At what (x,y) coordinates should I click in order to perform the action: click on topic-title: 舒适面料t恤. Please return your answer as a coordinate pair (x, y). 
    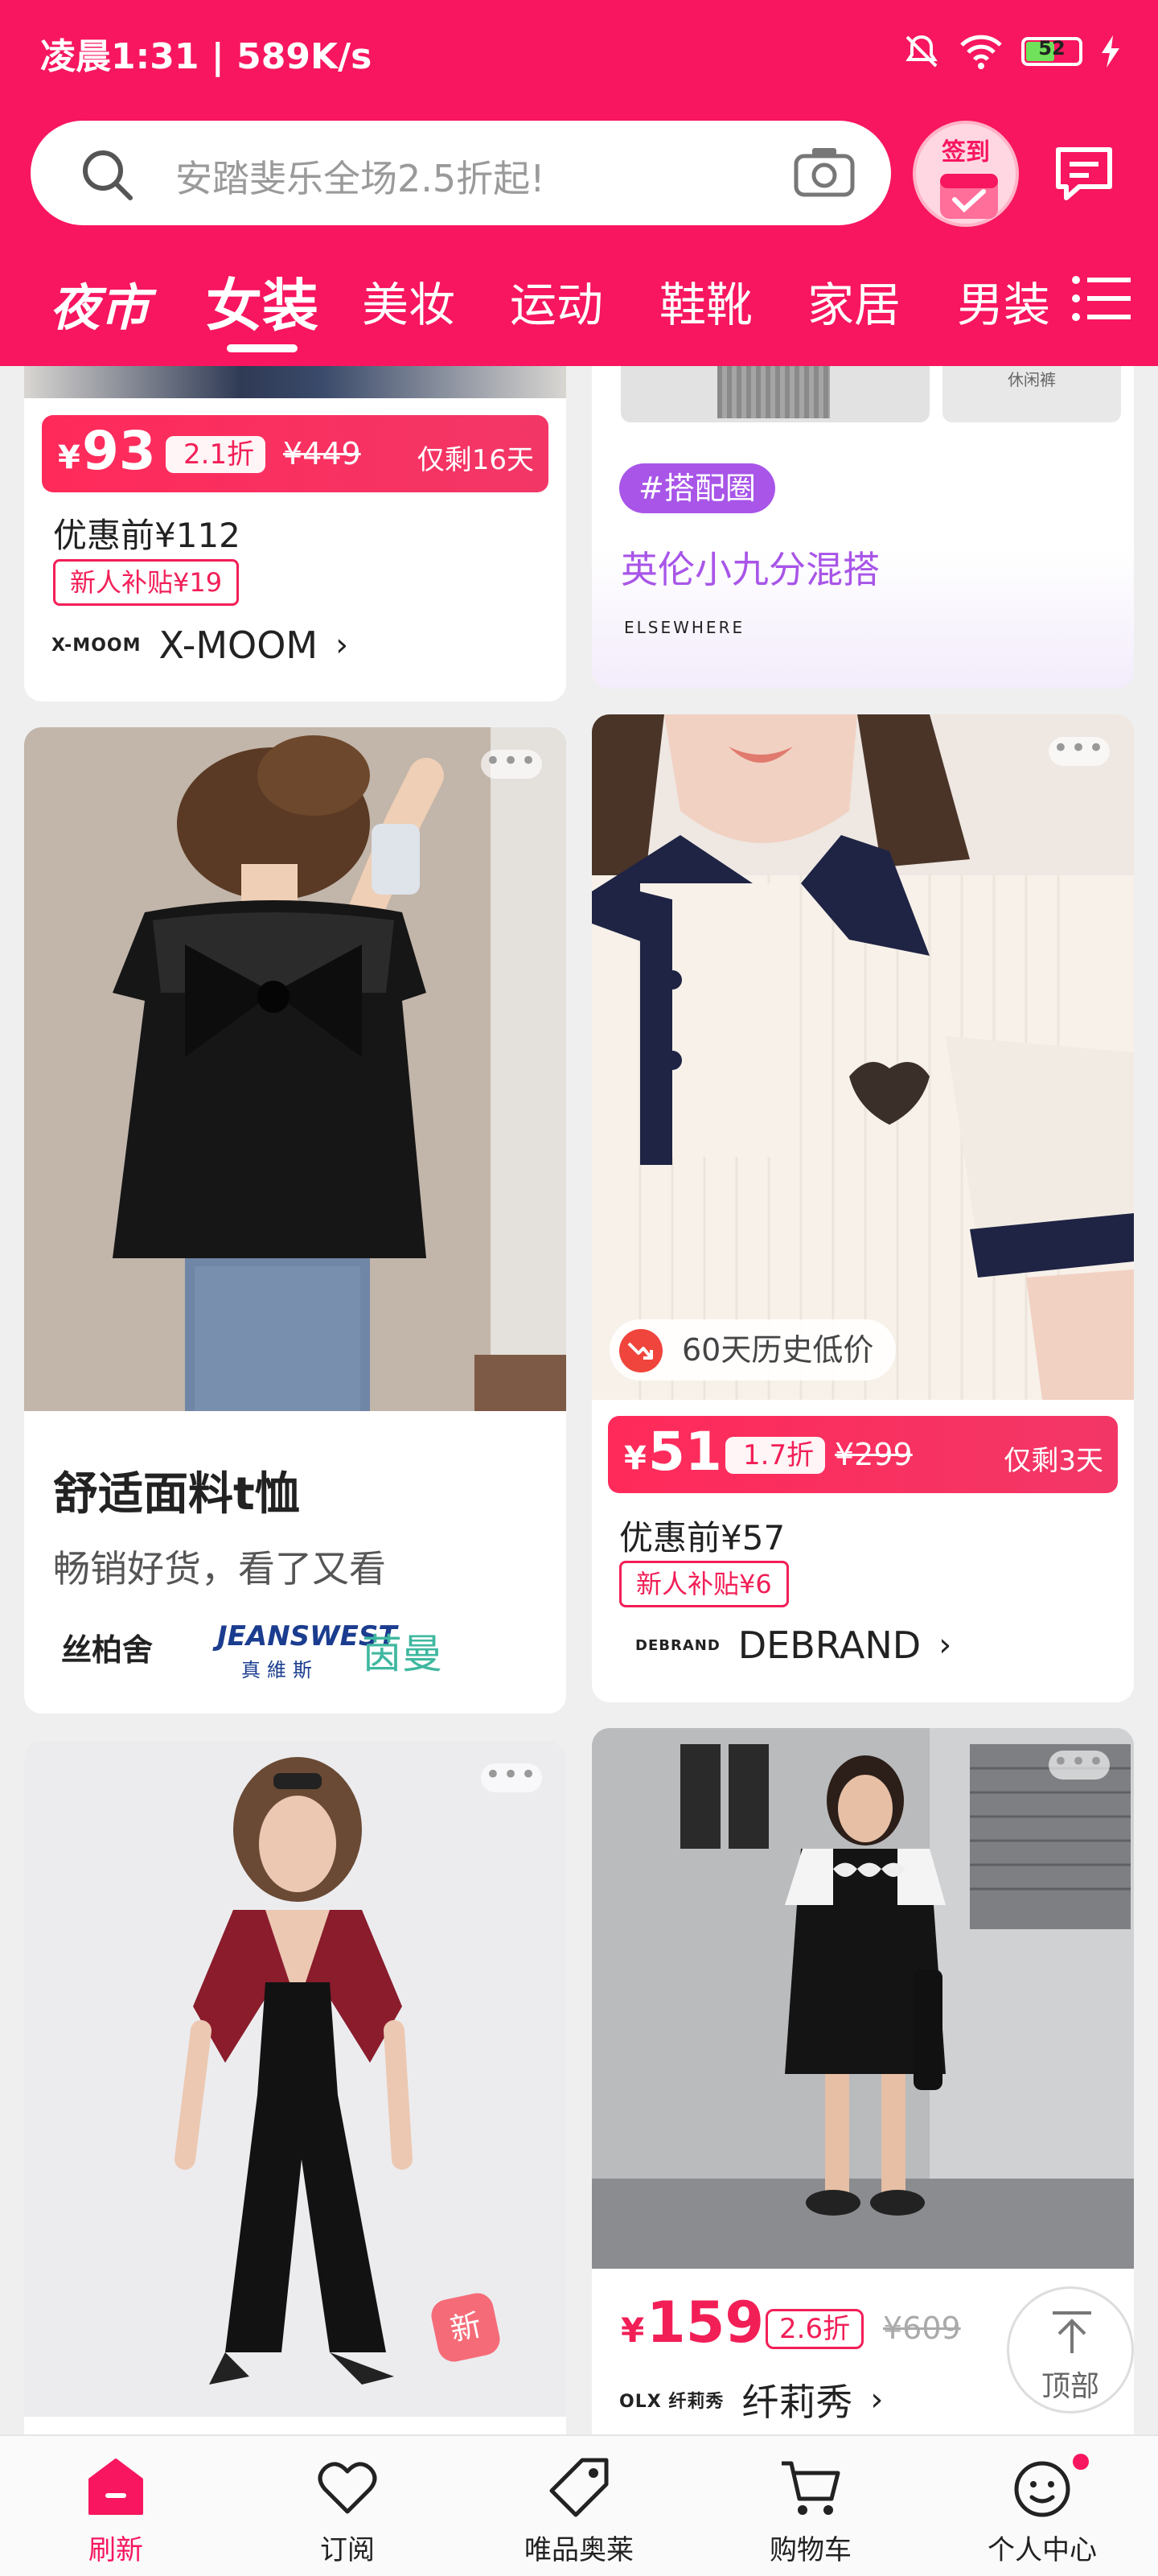
    Looking at the image, I should click on (176, 1494).